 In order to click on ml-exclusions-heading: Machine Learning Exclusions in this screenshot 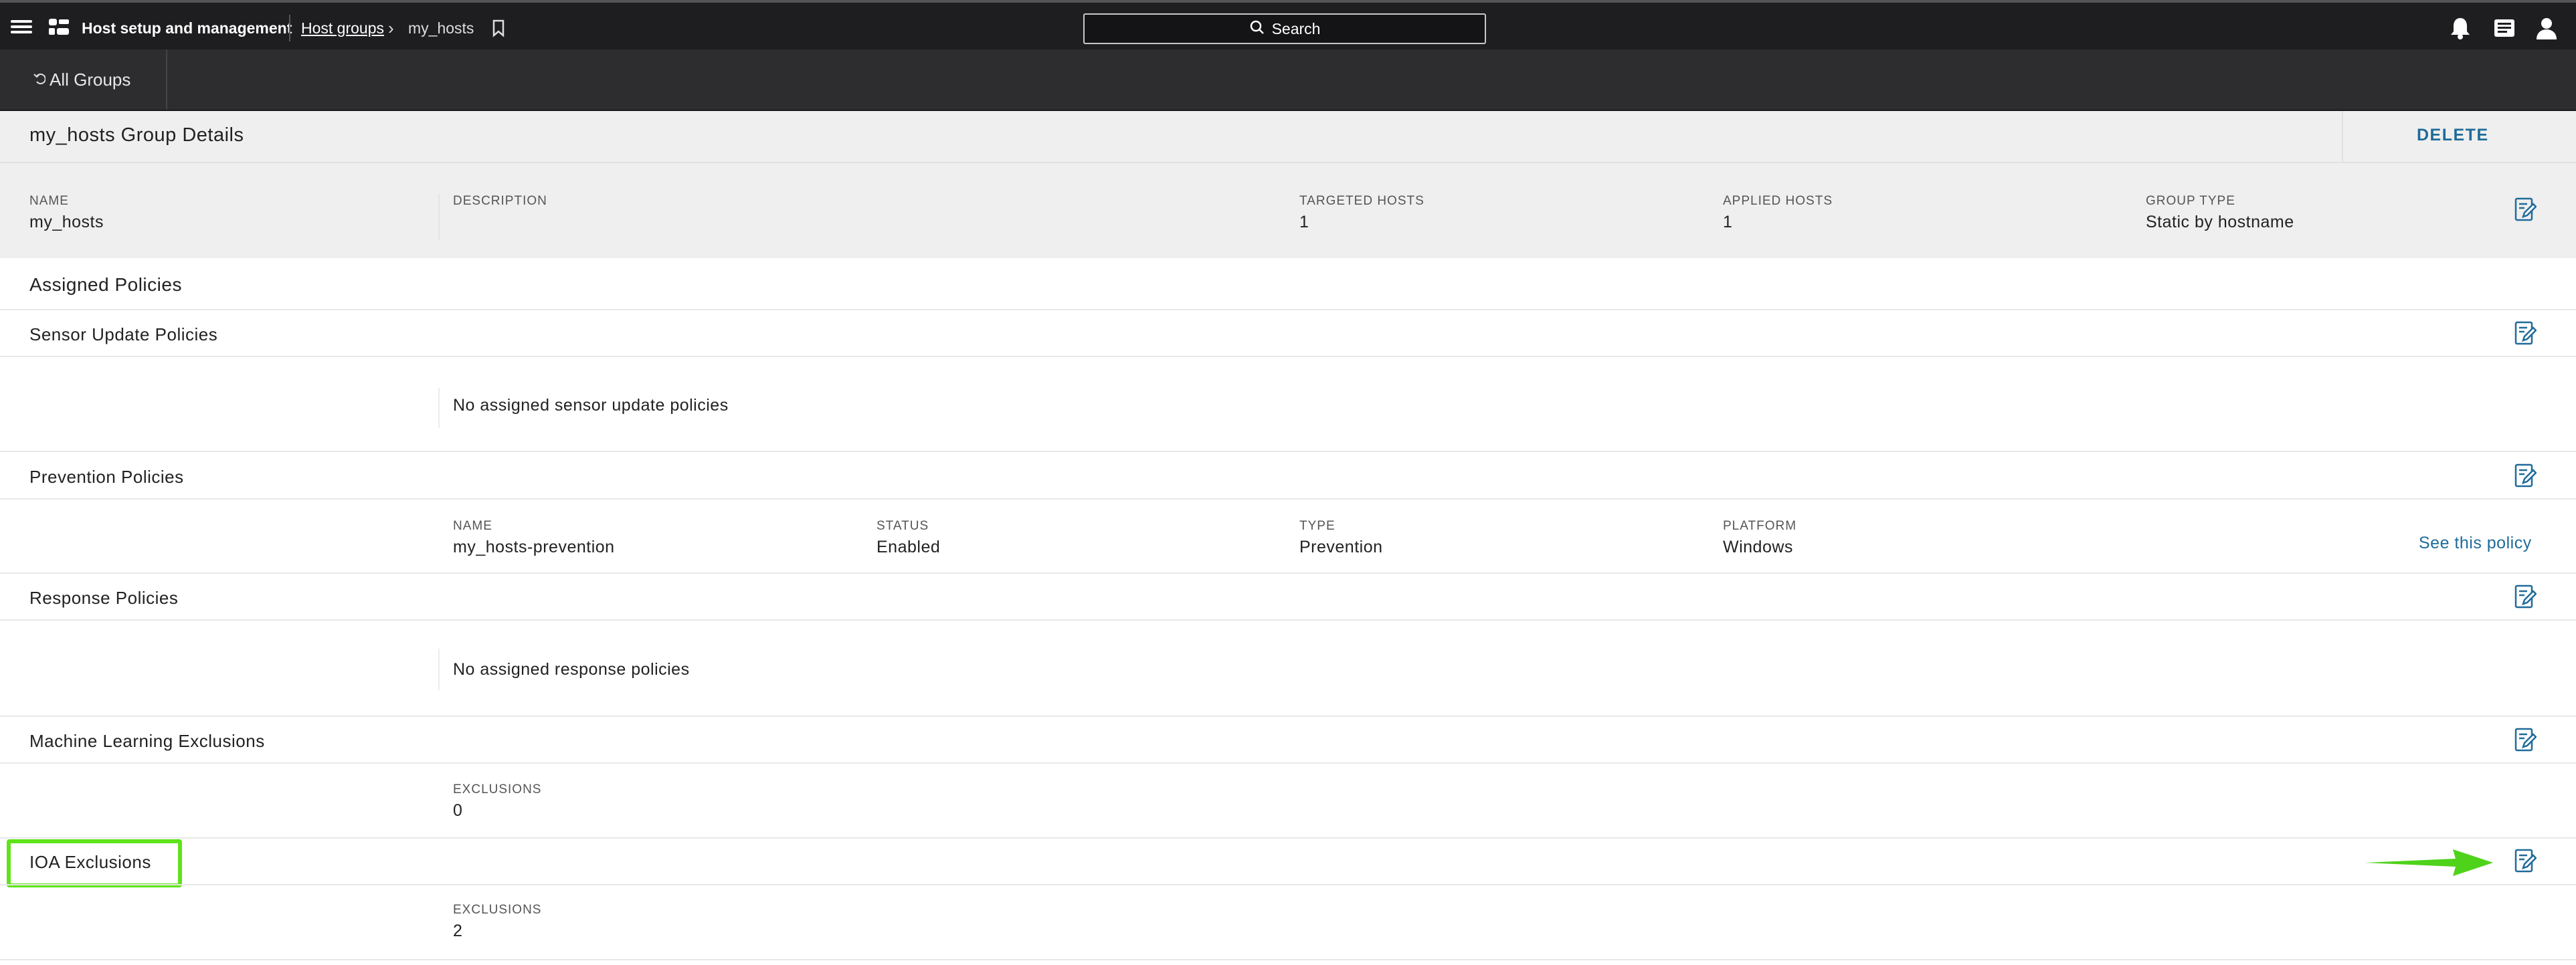, I will do `click(147, 741)`.